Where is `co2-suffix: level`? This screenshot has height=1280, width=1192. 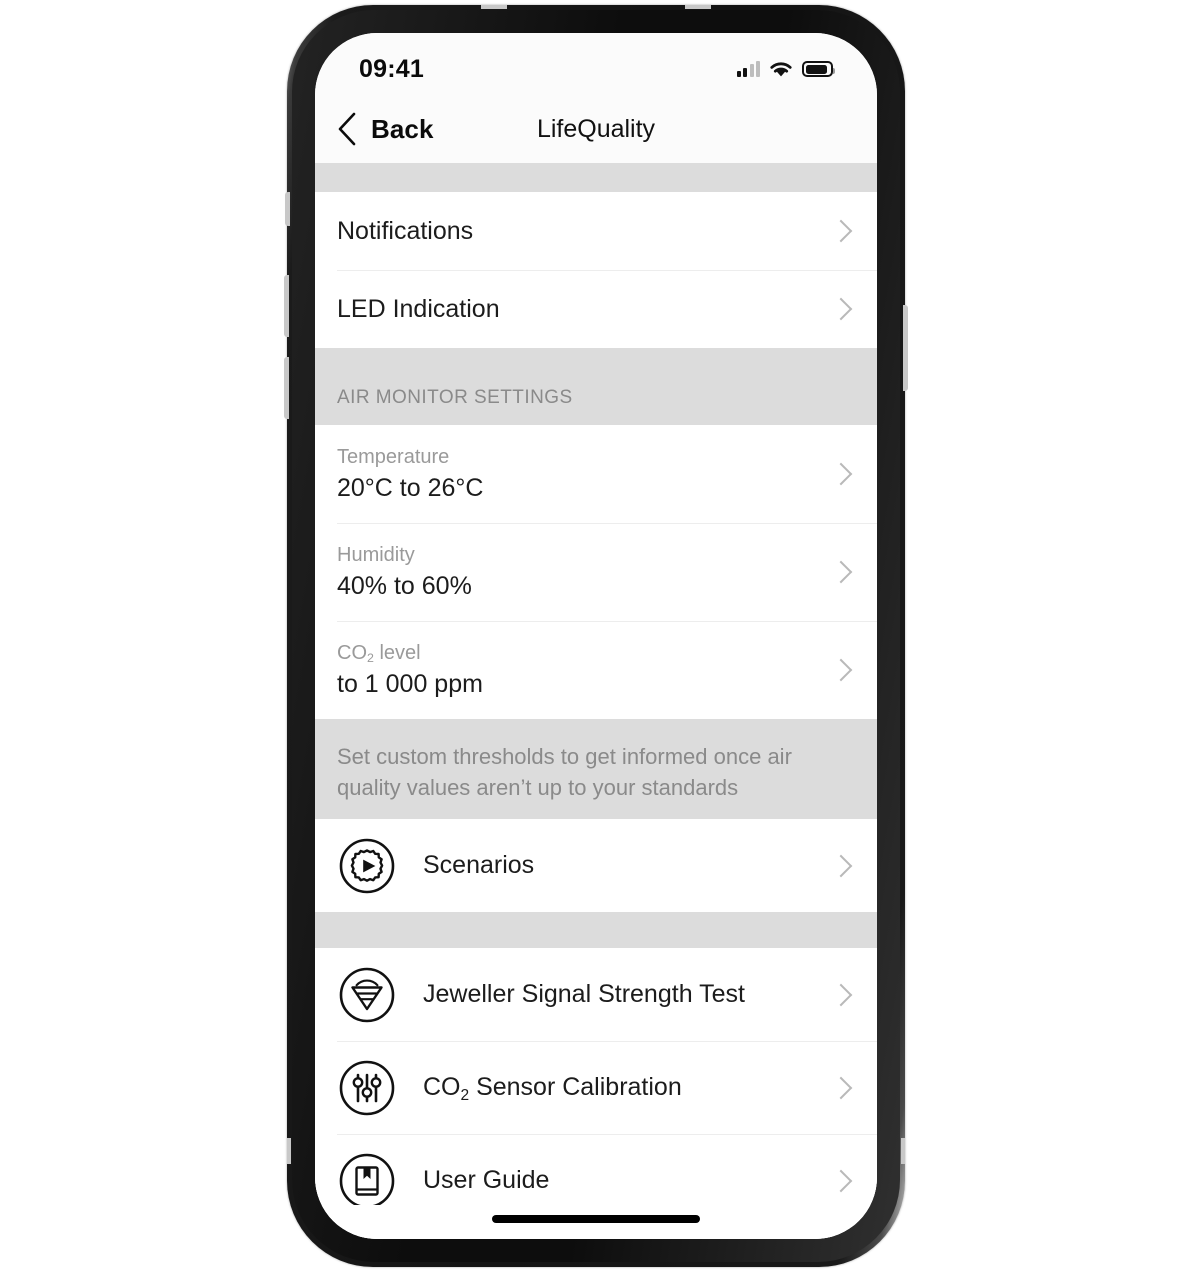 co2-suffix: level is located at coordinates (397, 652).